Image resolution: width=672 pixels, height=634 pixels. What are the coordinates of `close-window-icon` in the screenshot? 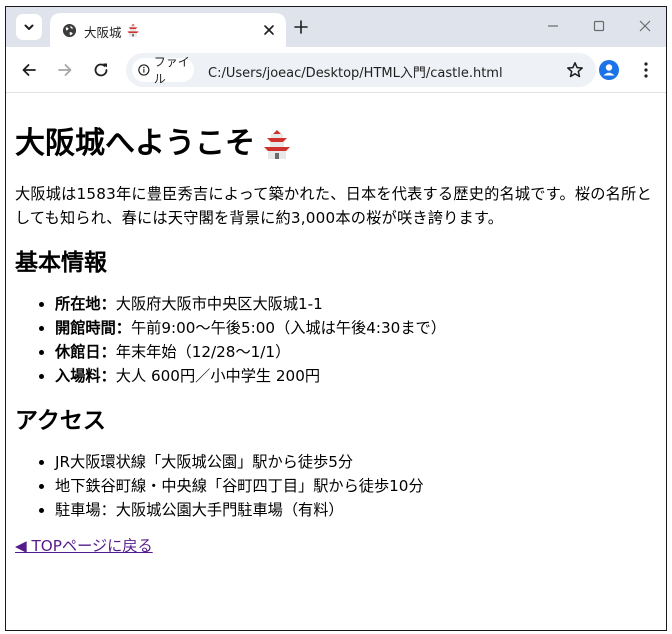 It's located at (645, 26).